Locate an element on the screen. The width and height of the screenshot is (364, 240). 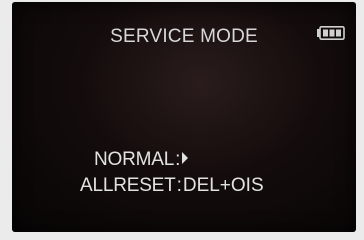
menu-item-label: ALLRESET is located at coordinates (128, 185).